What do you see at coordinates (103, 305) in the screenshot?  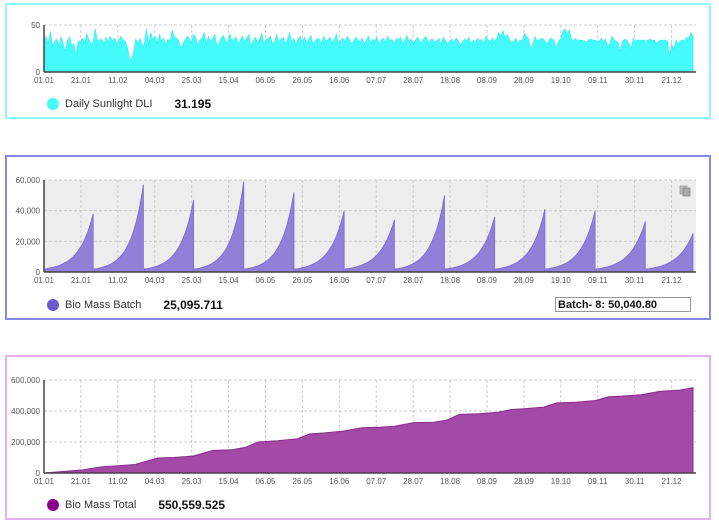 I see `legend-label: Bio Mass Batch` at bounding box center [103, 305].